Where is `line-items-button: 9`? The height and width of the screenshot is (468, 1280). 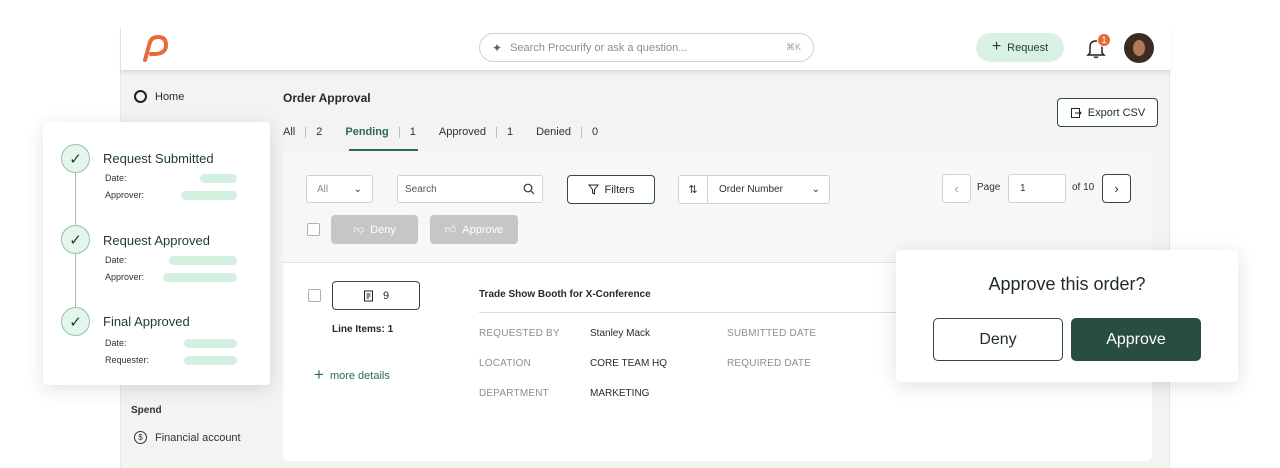 line-items-button: 9 is located at coordinates (376, 295).